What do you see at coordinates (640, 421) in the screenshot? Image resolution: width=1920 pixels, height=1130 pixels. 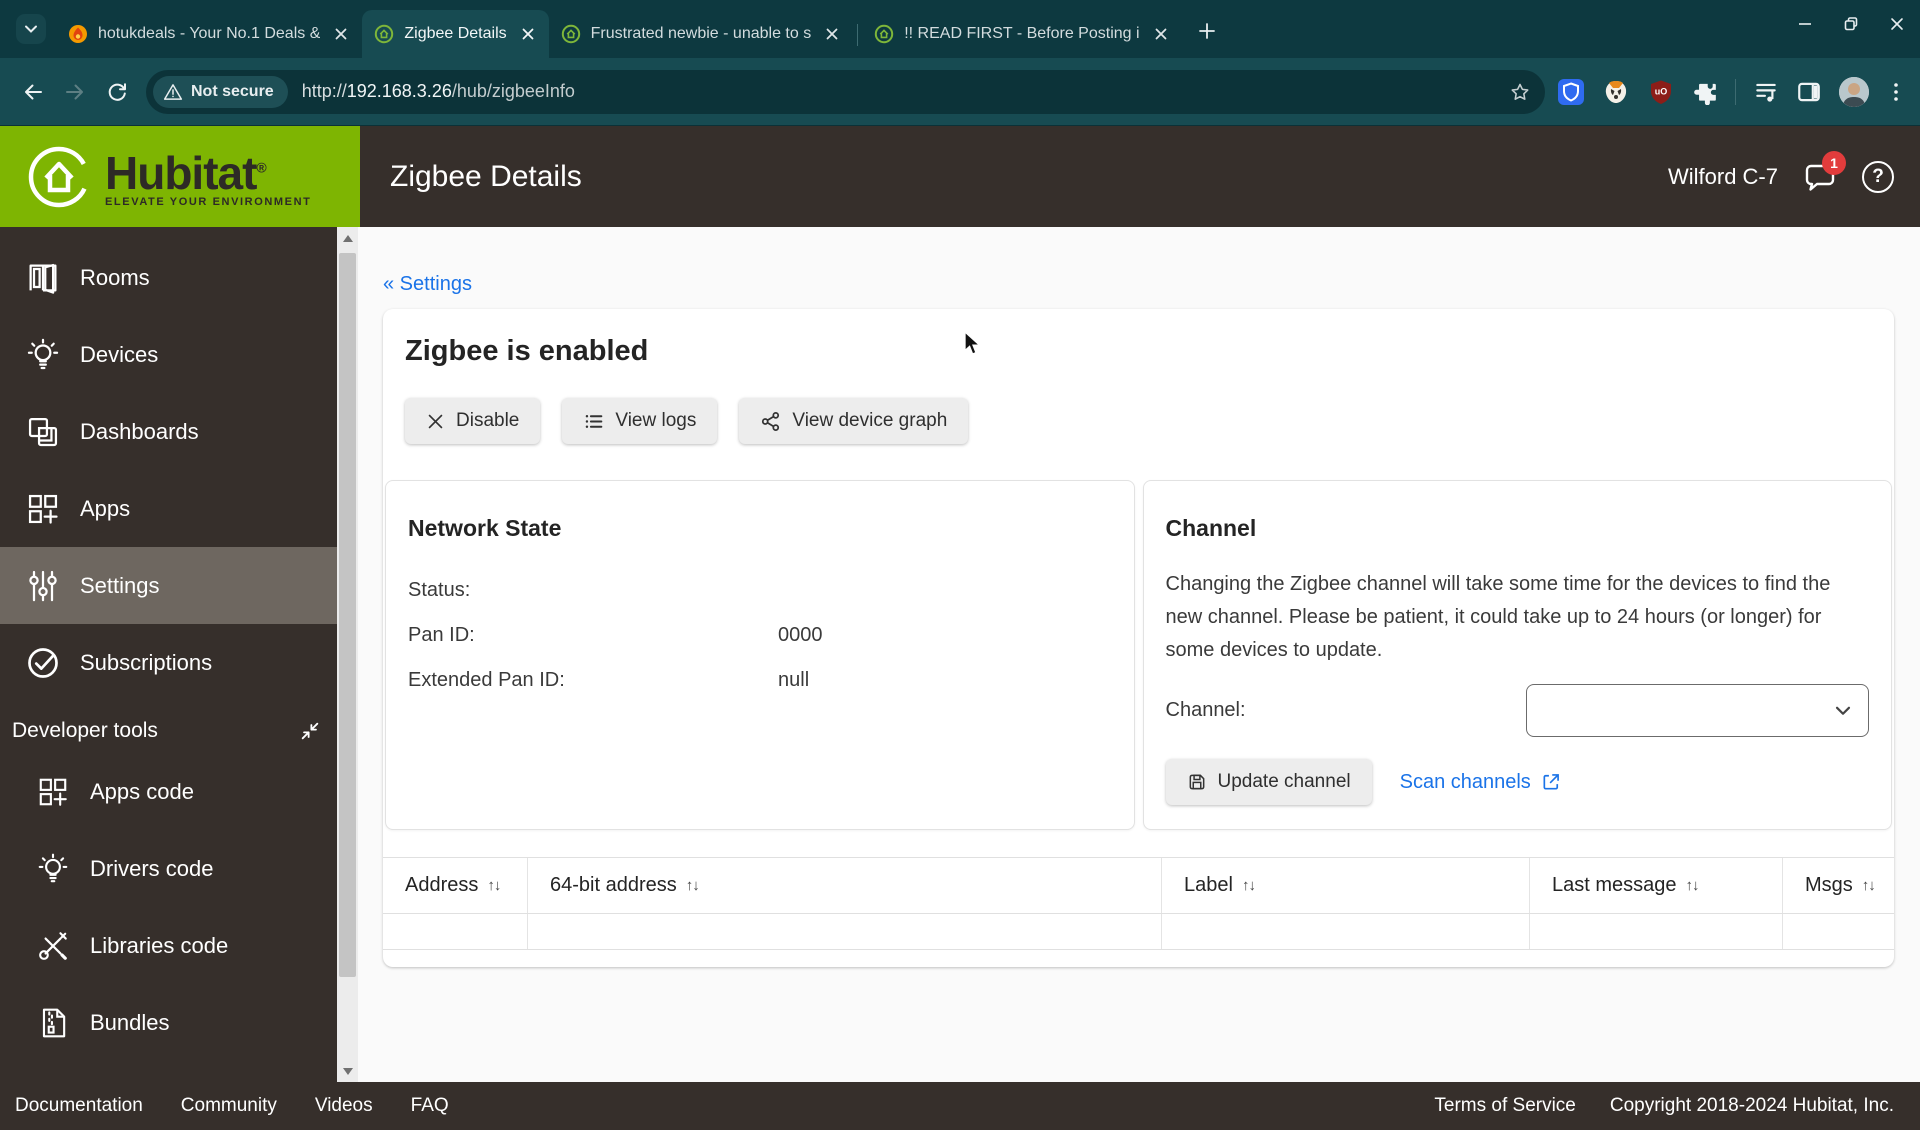 I see `view-logs-button: View logs` at bounding box center [640, 421].